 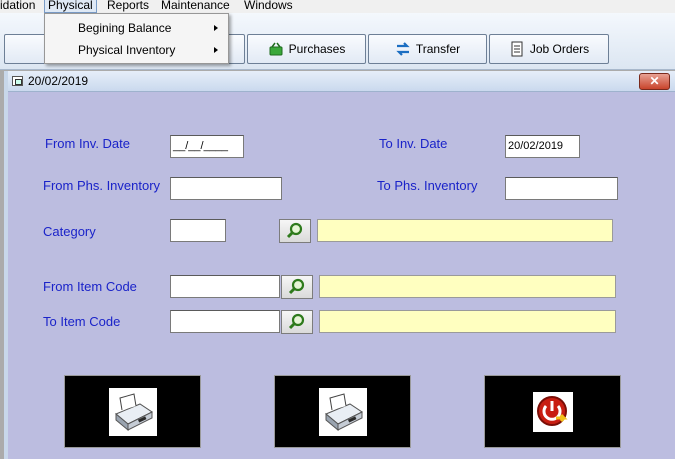 What do you see at coordinates (654, 81) in the screenshot?
I see `close-button: ✕` at bounding box center [654, 81].